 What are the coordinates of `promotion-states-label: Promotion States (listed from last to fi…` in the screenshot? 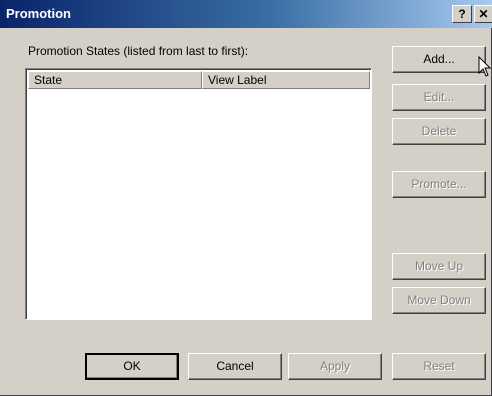 It's located at (138, 51).